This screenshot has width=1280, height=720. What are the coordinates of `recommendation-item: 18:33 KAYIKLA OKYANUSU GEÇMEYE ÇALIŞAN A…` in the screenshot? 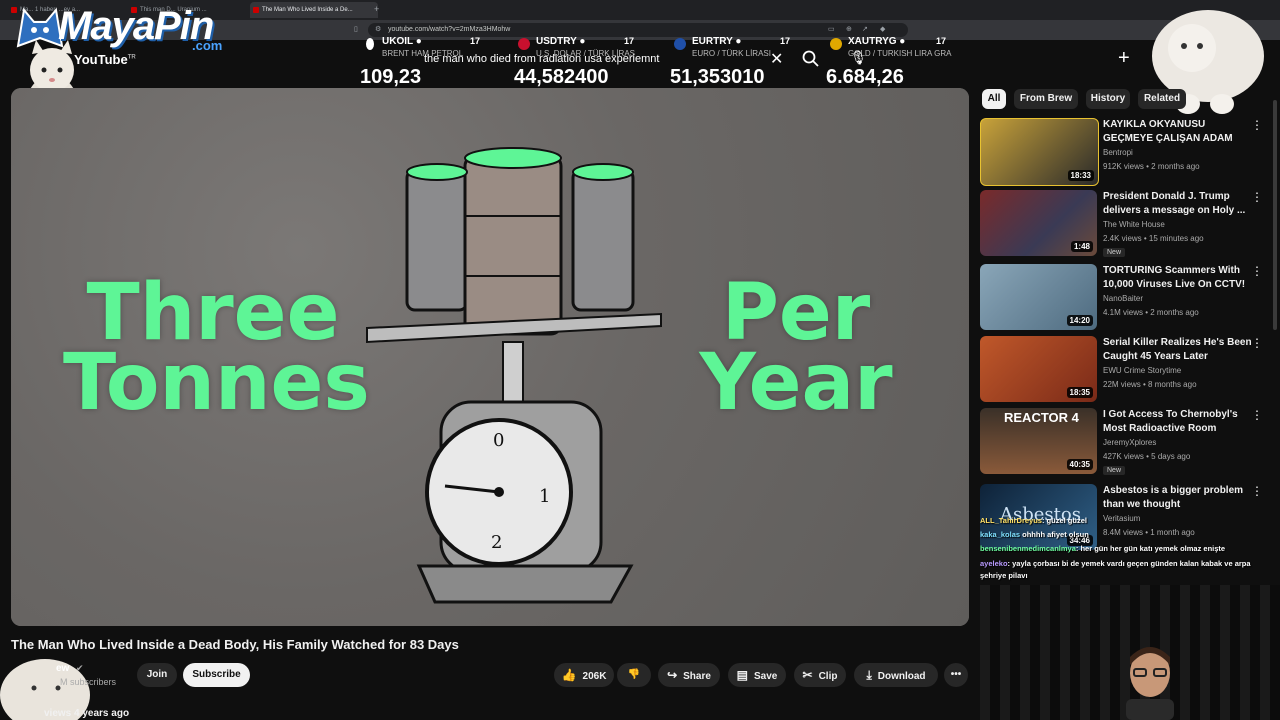 It's located at (1125, 152).